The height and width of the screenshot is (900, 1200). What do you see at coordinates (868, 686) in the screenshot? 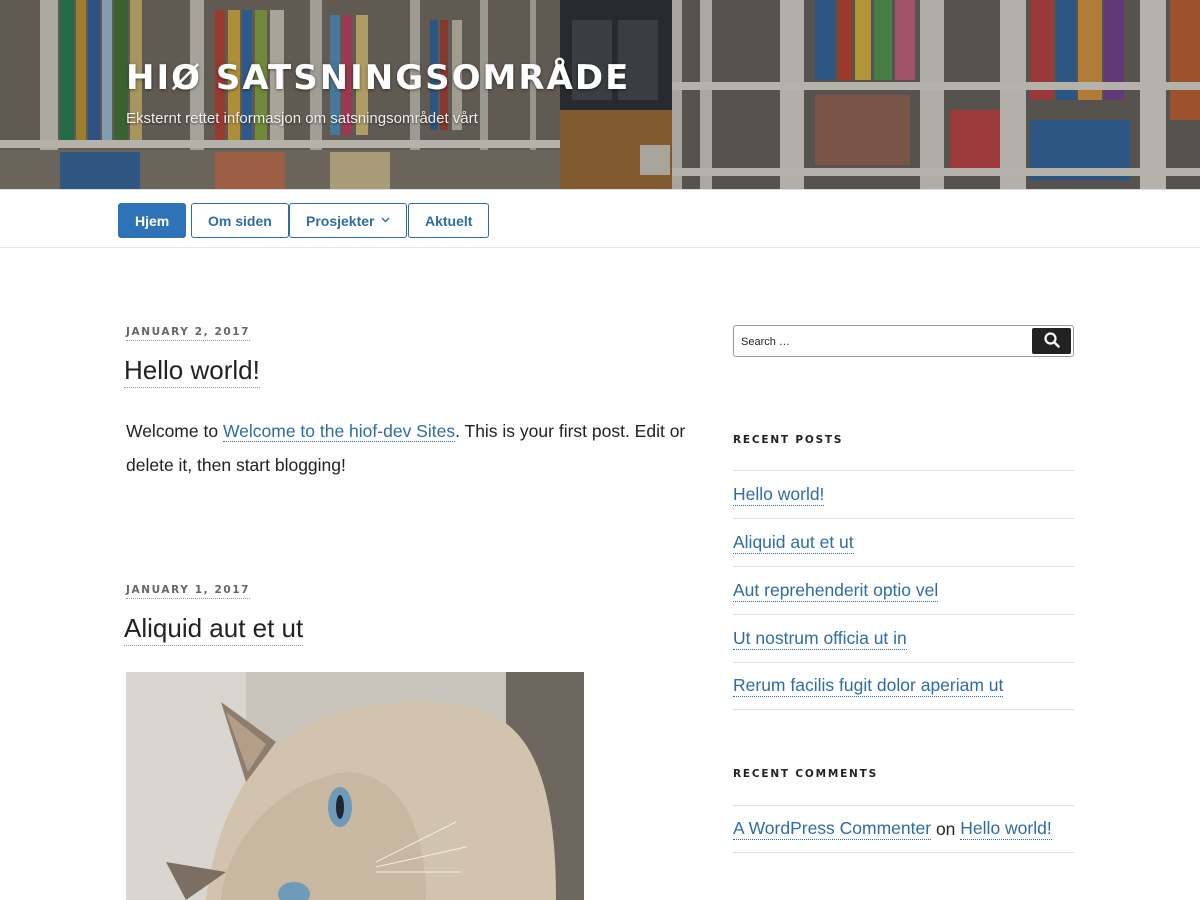
I see `recent-post-link: Rerum facilis fugit dolor aperiam ut` at bounding box center [868, 686].